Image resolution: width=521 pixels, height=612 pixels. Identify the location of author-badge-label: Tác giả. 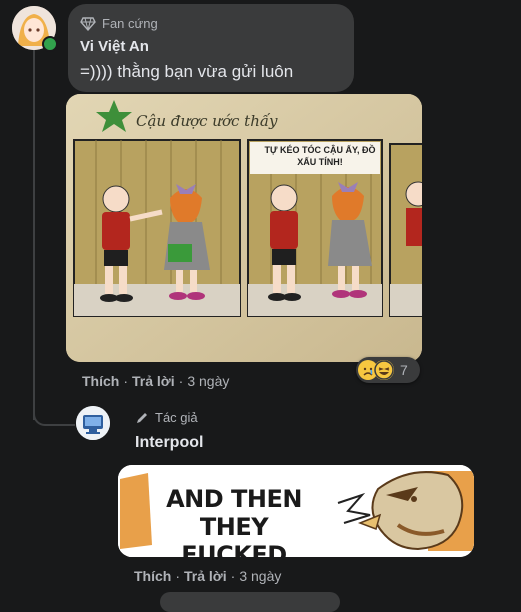
(176, 417).